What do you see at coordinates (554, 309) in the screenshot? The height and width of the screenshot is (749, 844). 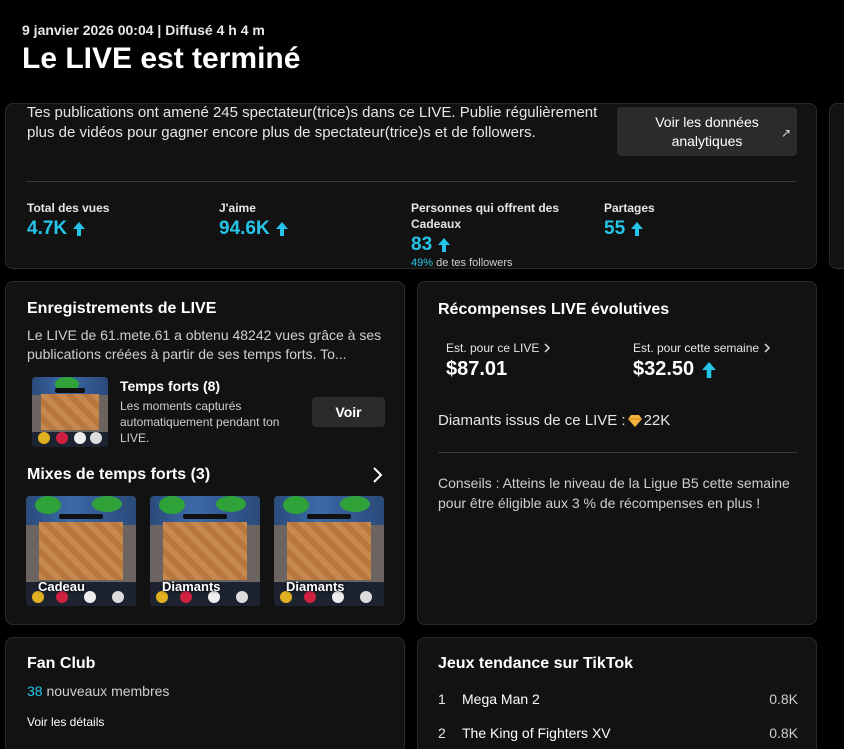 I see `rewards-title: Récompenses LIVE évolutives` at bounding box center [554, 309].